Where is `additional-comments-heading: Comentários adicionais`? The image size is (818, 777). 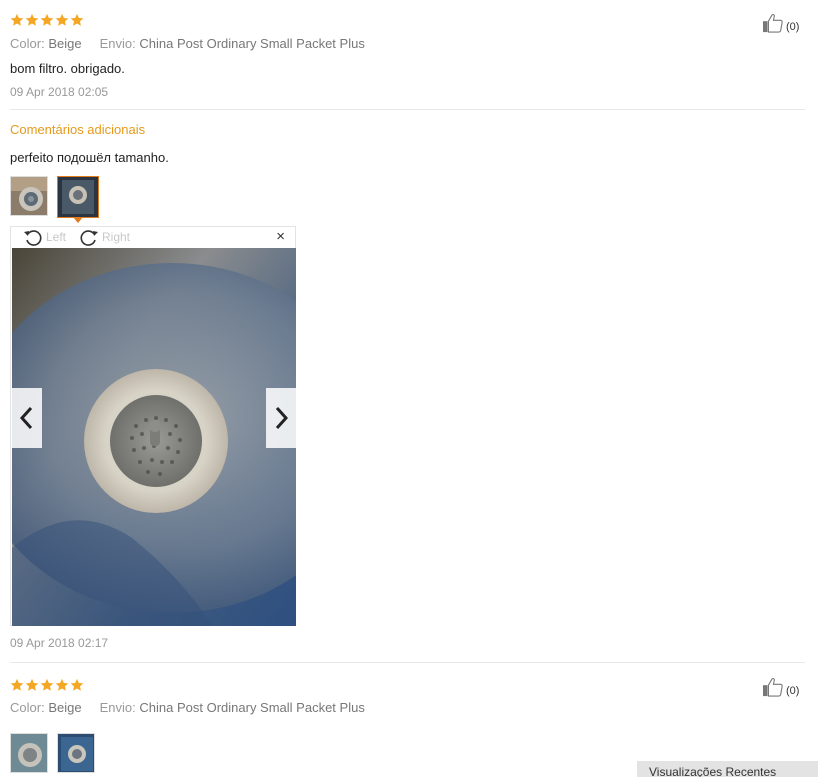
additional-comments-heading: Comentários adicionais is located at coordinates (78, 129).